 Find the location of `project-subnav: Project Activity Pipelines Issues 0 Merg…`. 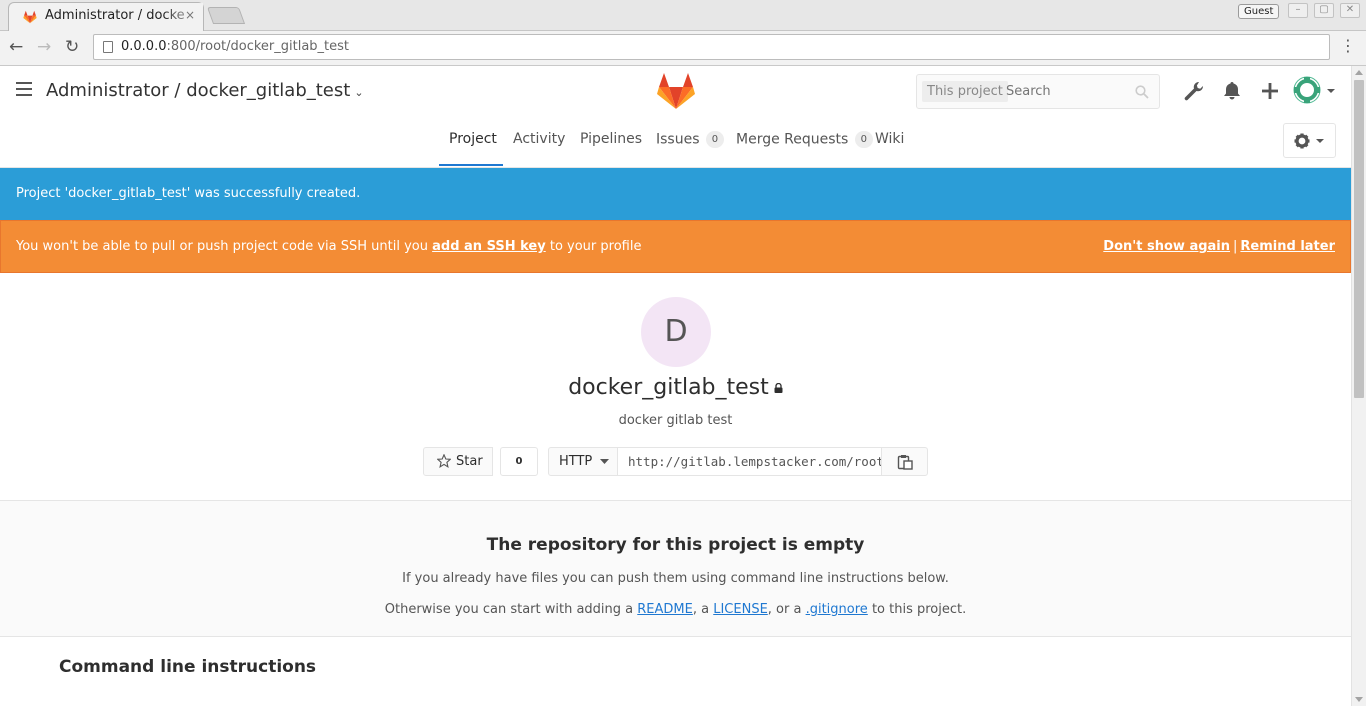

project-subnav: Project Activity Pipelines Issues 0 Merg… is located at coordinates (675, 142).